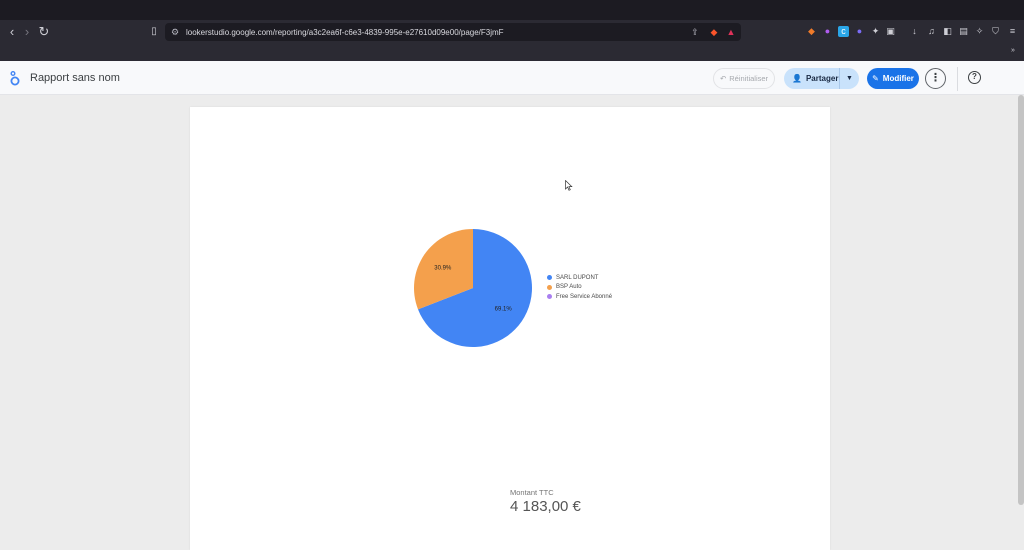  What do you see at coordinates (935, 78) in the screenshot?
I see `more-options-button: ⋮` at bounding box center [935, 78].